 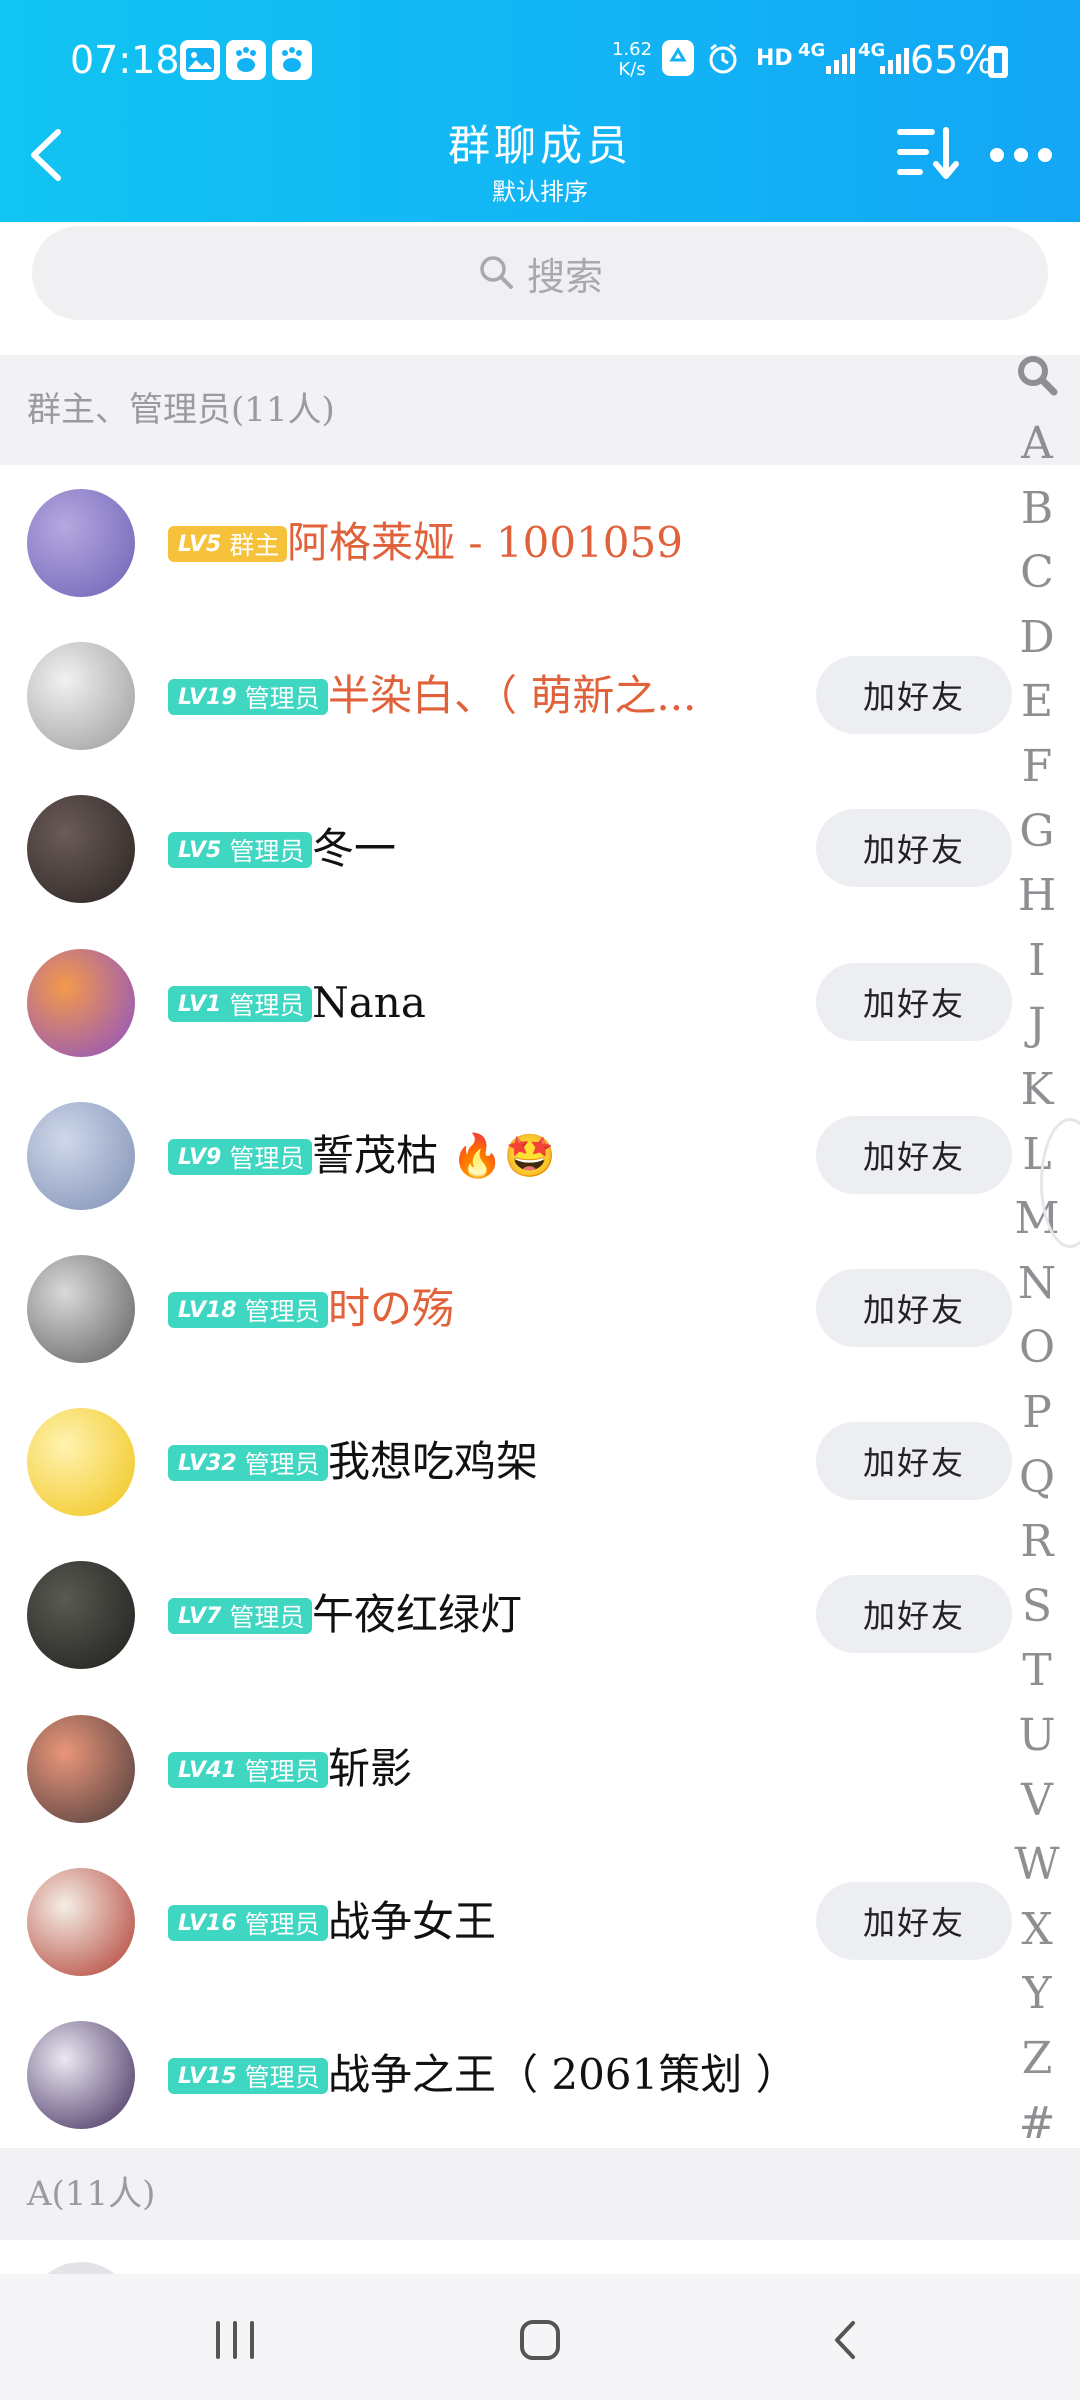 What do you see at coordinates (1037, 1800) in the screenshot?
I see `index-letter: V` at bounding box center [1037, 1800].